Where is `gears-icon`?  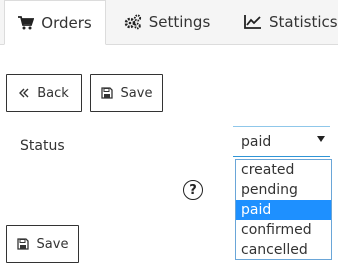 gears-icon is located at coordinates (133, 22).